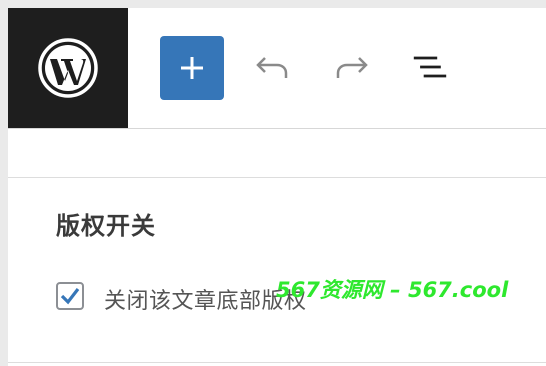 The width and height of the screenshot is (546, 366). I want to click on redo-button, so click(352, 67).